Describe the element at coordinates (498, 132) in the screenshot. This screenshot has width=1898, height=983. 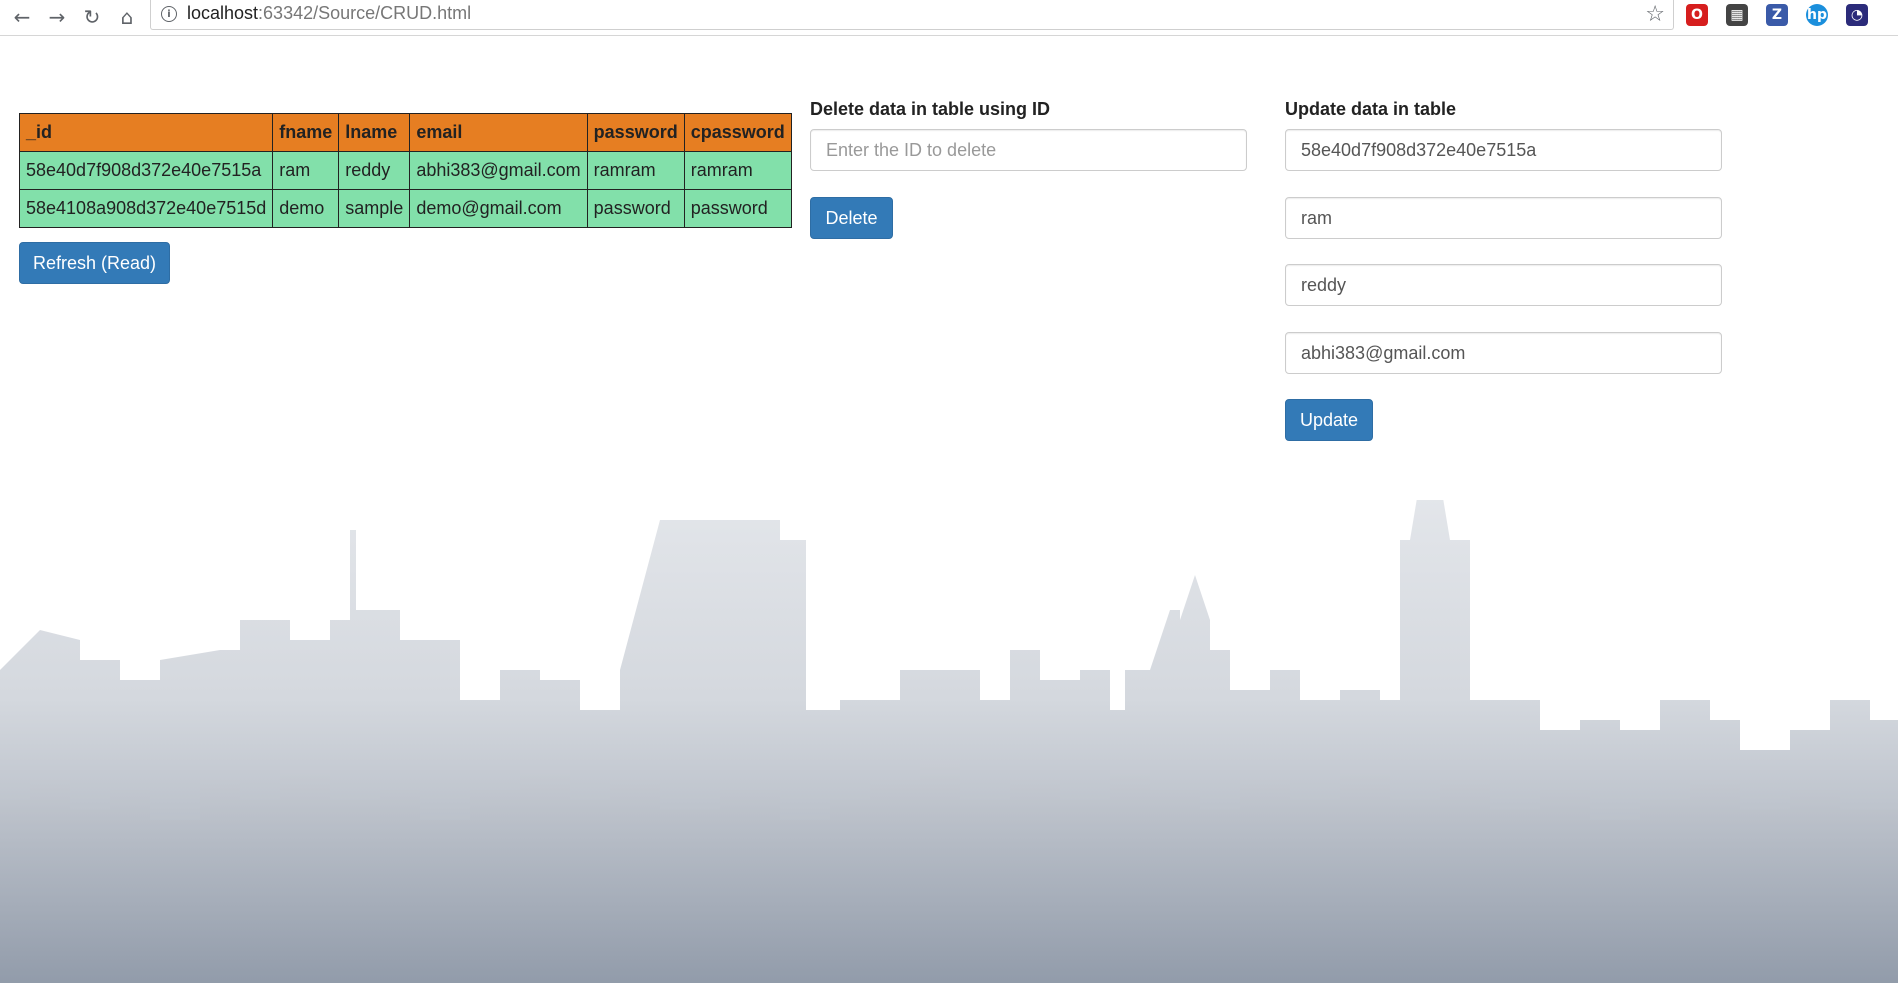
I see `column-header: email` at that location.